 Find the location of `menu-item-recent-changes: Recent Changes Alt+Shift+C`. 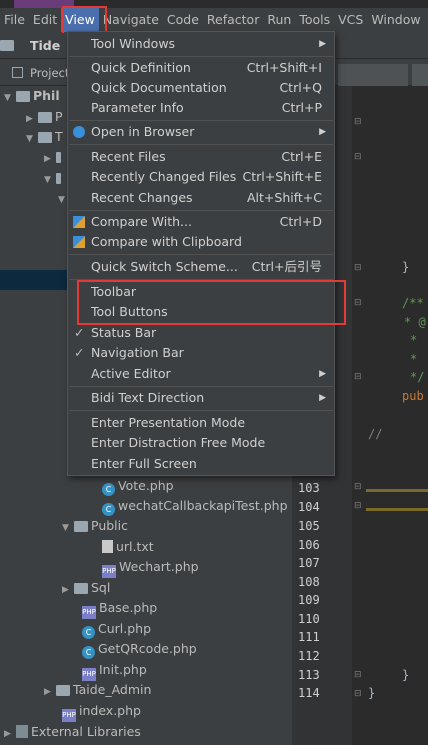

menu-item-recent-changes: Recent Changes Alt+Shift+C is located at coordinates (201, 198).